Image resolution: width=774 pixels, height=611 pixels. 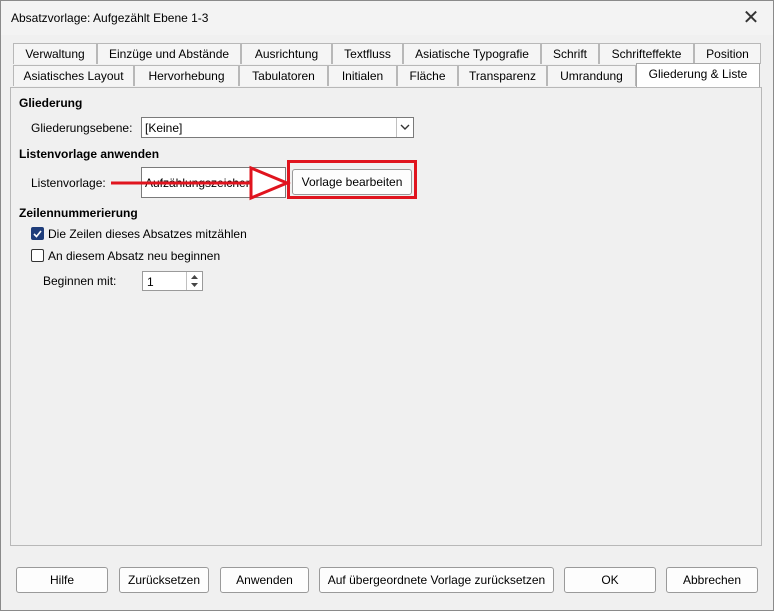 I want to click on annotation-arrow-icon, so click(x=201, y=183).